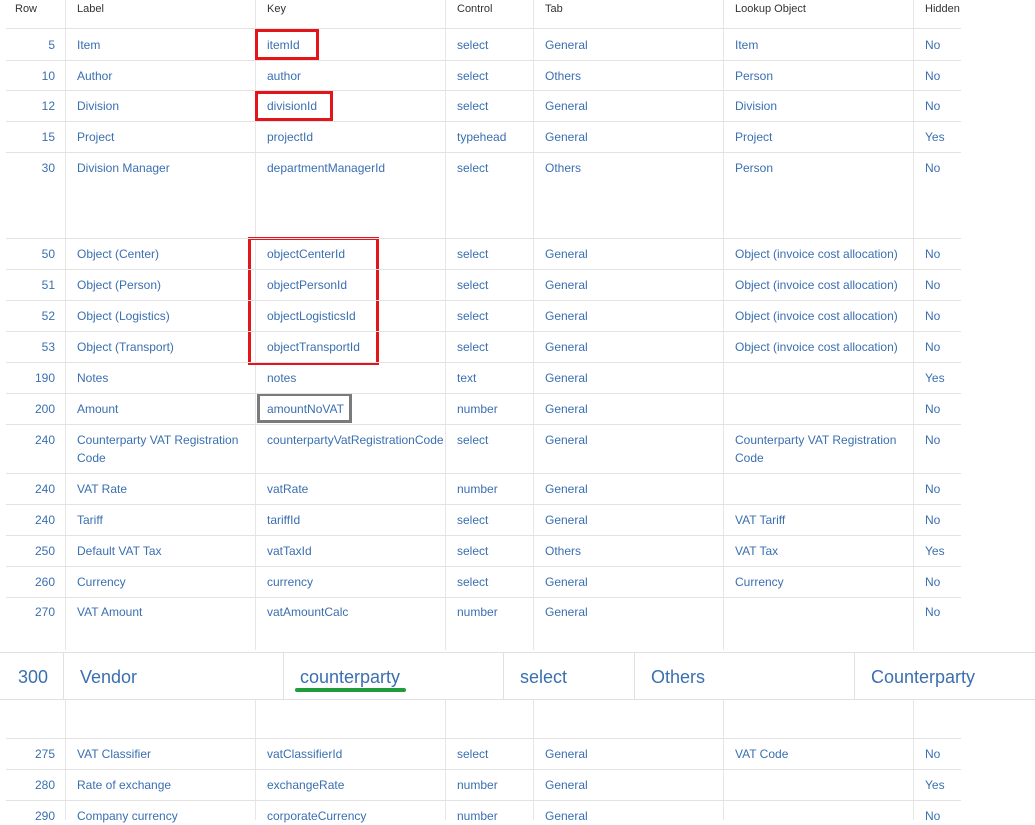 Image resolution: width=1035 pixels, height=825 pixels. What do you see at coordinates (281, 378) in the screenshot?
I see `cell-key: notes` at bounding box center [281, 378].